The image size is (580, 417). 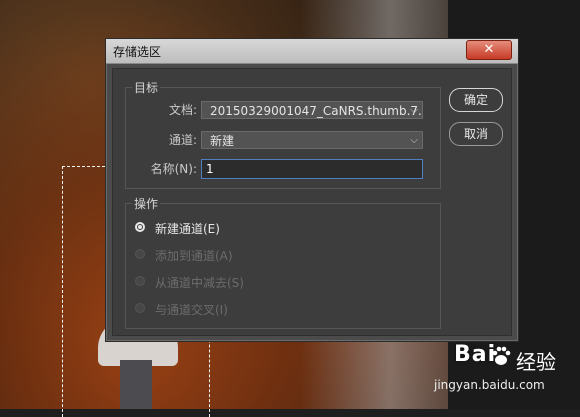 I want to click on close-icon: ✕, so click(x=489, y=49).